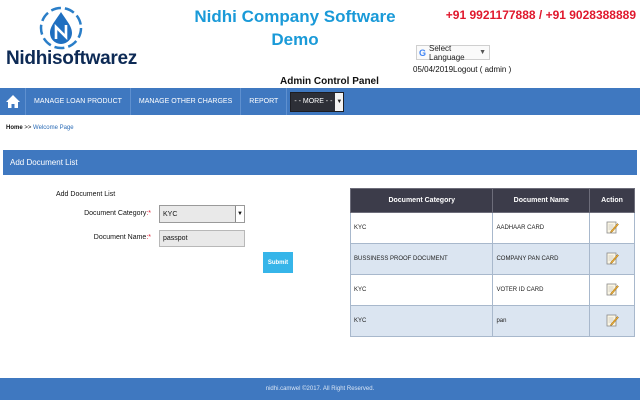  I want to click on breadcrumb: Home >> Welcome Page, so click(40, 128).